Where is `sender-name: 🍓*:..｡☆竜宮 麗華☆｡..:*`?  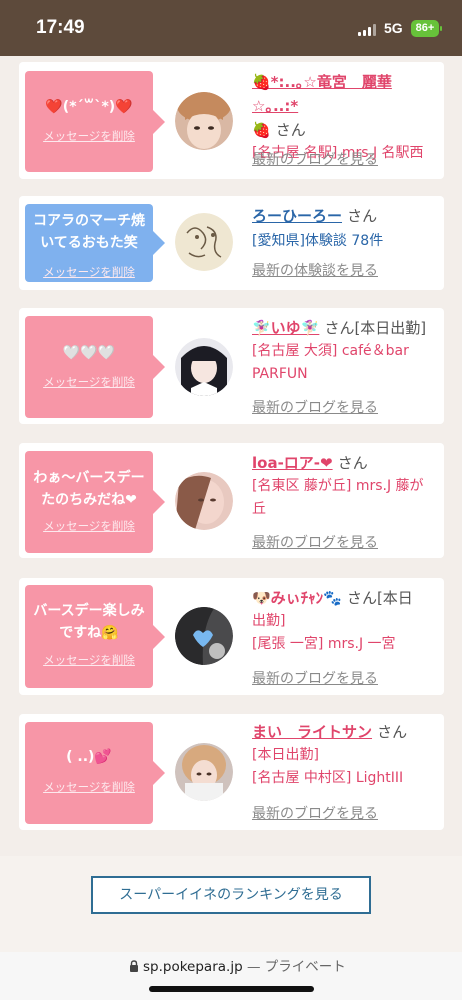 sender-name: 🍓*:..｡☆竜宮 麗華☆｡..:* is located at coordinates (322, 94).